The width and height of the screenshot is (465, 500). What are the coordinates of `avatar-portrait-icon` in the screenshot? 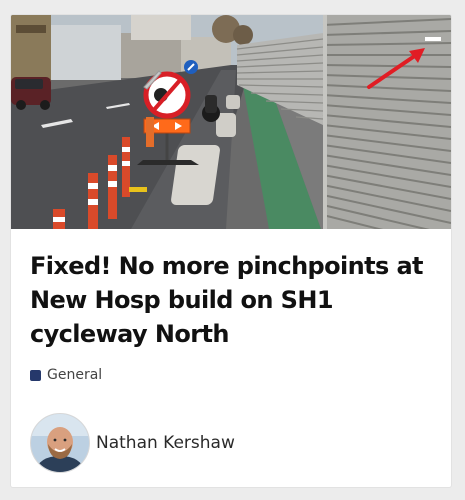 It's located at (60, 443).